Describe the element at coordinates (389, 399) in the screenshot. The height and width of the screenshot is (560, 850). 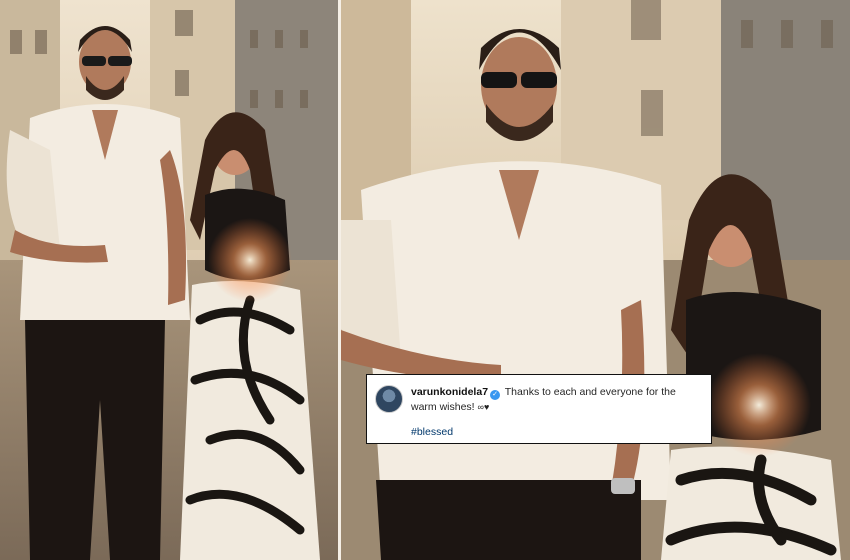
I see `avatar` at that location.